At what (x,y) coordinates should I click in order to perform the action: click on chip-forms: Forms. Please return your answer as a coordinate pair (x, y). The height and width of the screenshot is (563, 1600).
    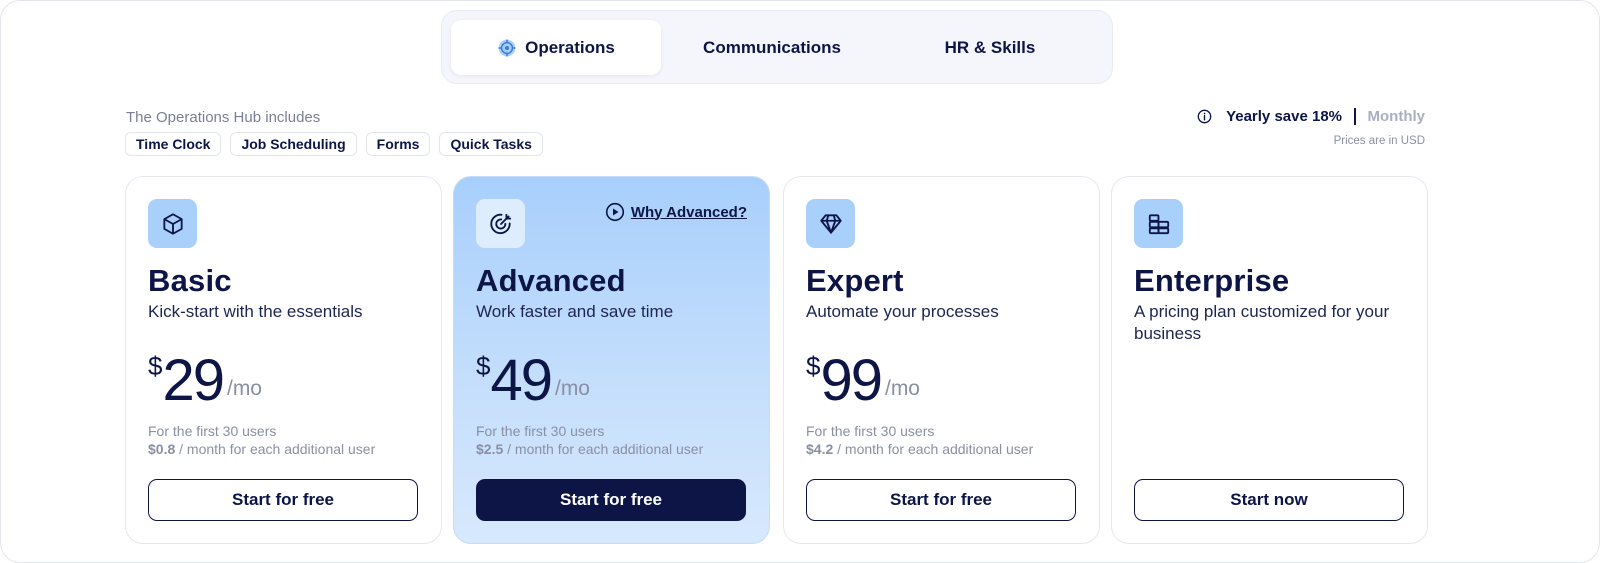
    Looking at the image, I should click on (398, 144).